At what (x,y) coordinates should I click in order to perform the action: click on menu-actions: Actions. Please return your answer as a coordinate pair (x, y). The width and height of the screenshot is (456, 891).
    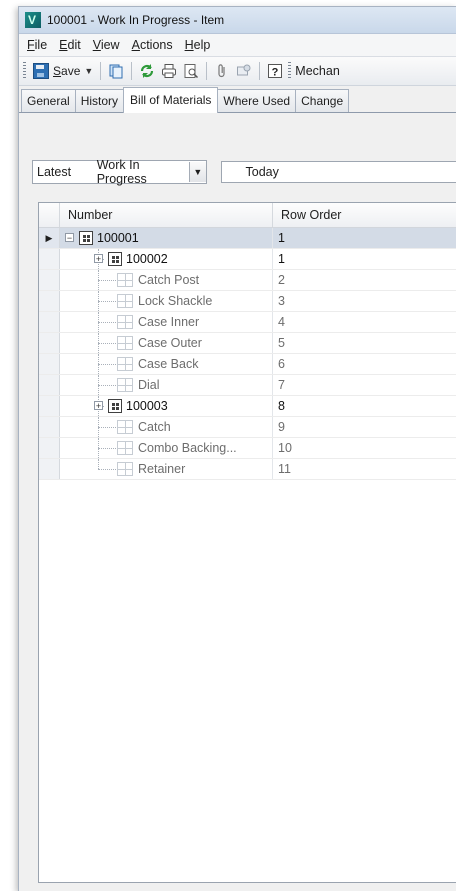
    Looking at the image, I should click on (154, 45).